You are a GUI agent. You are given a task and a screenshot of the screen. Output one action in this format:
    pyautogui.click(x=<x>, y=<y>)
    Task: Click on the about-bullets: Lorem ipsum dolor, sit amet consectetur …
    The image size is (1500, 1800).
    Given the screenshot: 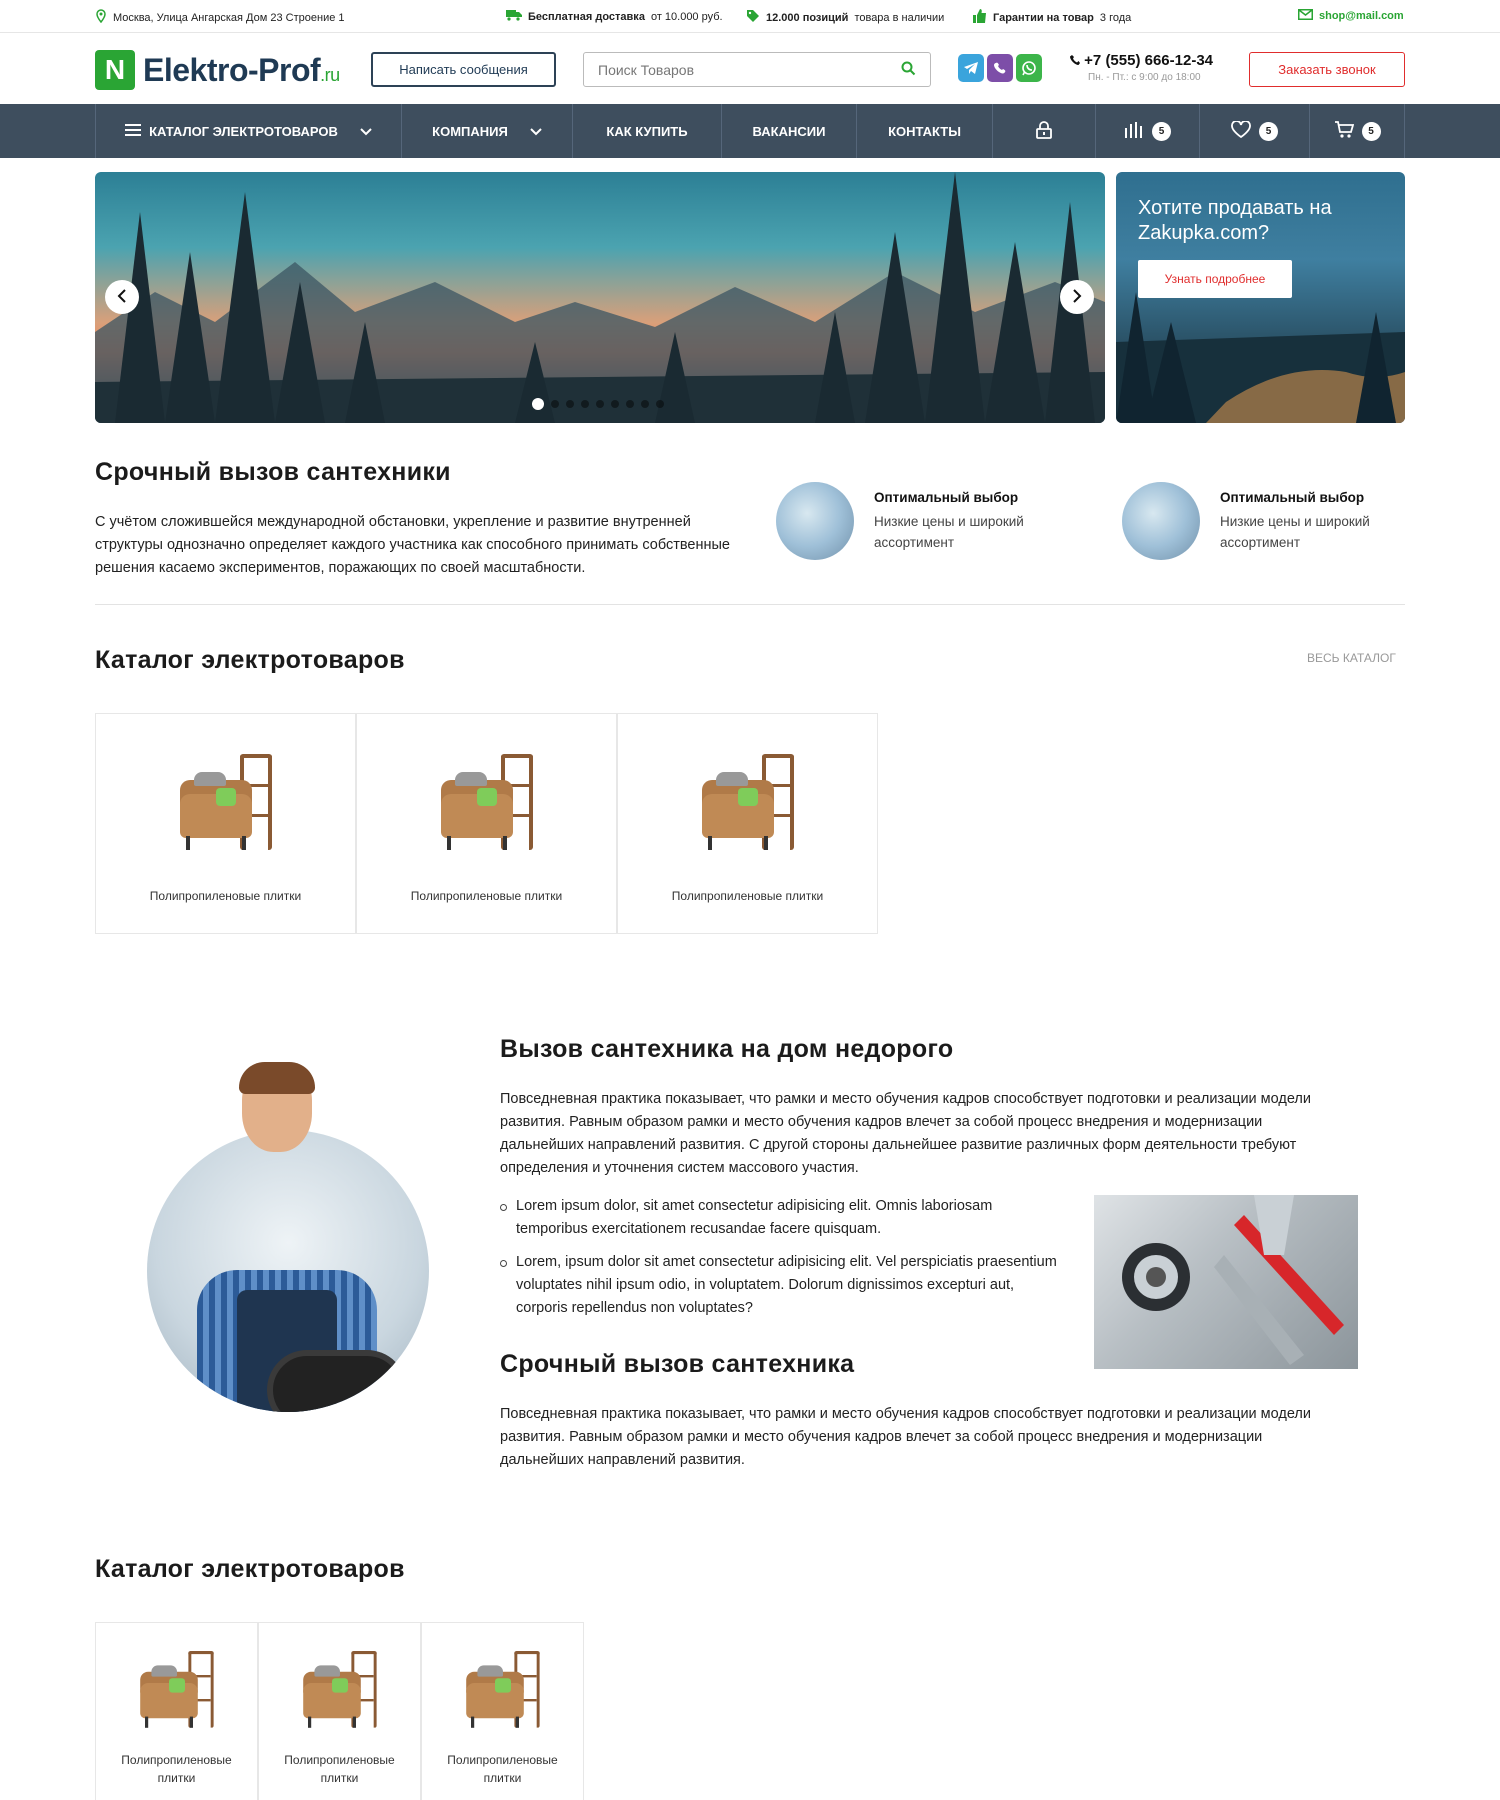 What is the action you would take?
    pyautogui.click(x=780, y=1262)
    